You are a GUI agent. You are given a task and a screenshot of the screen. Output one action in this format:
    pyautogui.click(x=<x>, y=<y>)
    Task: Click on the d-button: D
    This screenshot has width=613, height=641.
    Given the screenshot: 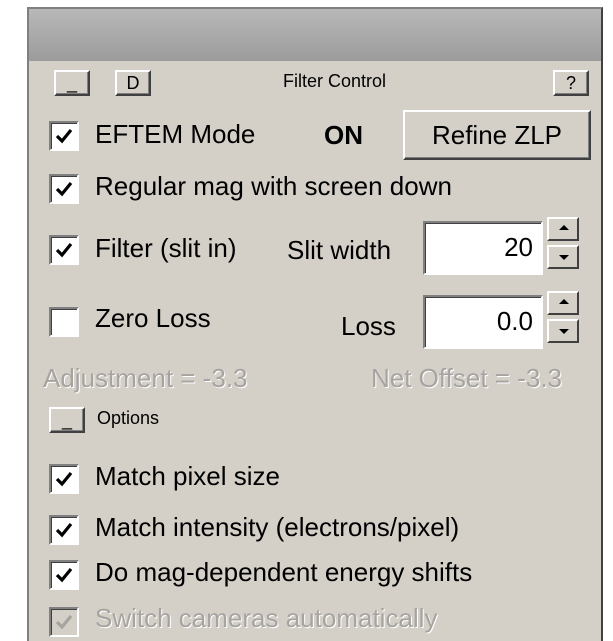 What is the action you would take?
    pyautogui.click(x=133, y=83)
    